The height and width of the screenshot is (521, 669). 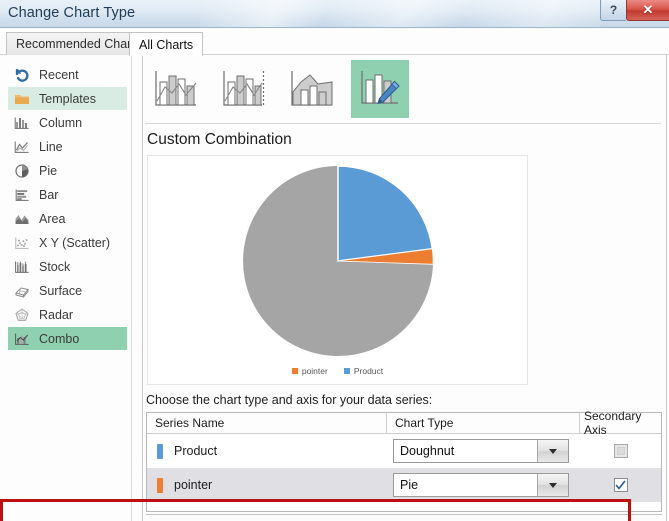 What do you see at coordinates (22, 195) in the screenshot?
I see `bar-chart-icon` at bounding box center [22, 195].